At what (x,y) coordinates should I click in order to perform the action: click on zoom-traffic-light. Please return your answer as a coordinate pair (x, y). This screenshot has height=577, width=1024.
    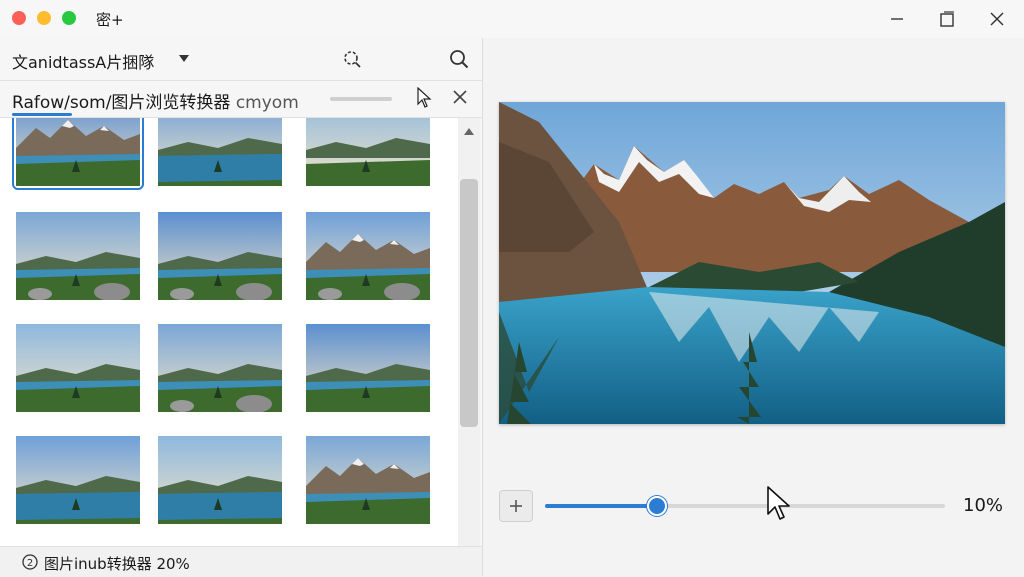
    Looking at the image, I should click on (69, 18).